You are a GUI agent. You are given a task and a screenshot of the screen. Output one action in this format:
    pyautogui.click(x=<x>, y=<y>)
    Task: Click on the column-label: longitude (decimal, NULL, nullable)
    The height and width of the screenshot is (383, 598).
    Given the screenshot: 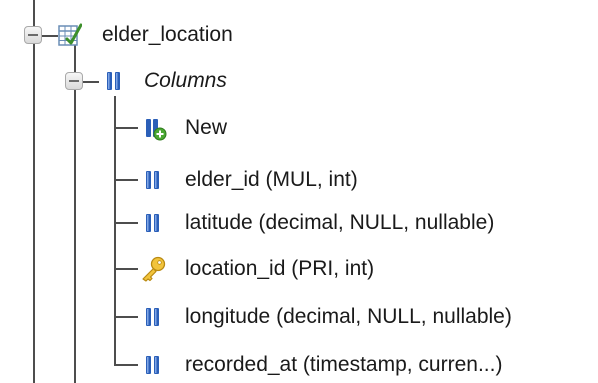 What is the action you would take?
    pyautogui.click(x=348, y=317)
    